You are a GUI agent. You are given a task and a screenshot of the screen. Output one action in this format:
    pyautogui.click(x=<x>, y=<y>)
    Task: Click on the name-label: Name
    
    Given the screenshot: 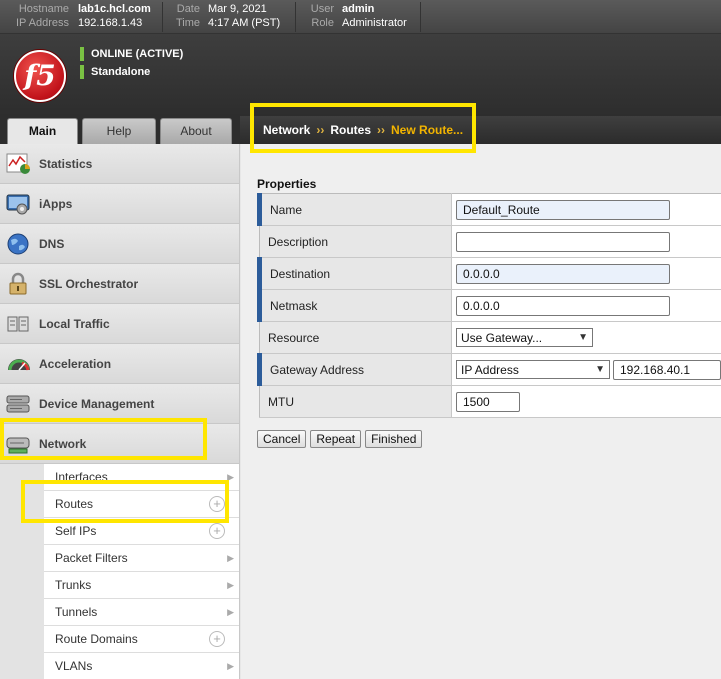 What is the action you would take?
    pyautogui.click(x=354, y=209)
    